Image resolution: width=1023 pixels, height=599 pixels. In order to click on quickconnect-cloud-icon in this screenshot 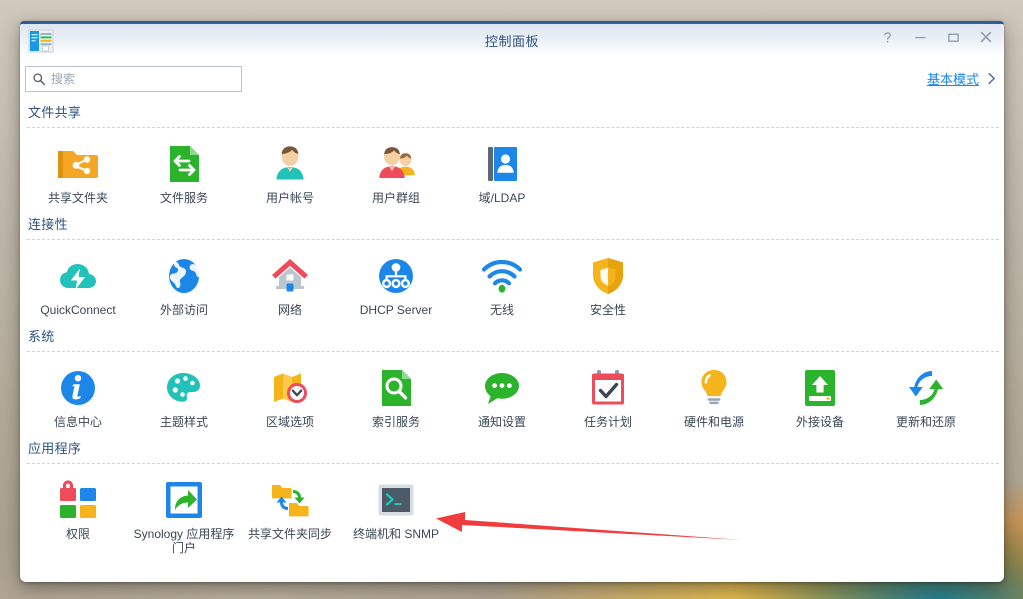, I will do `click(78, 276)`.